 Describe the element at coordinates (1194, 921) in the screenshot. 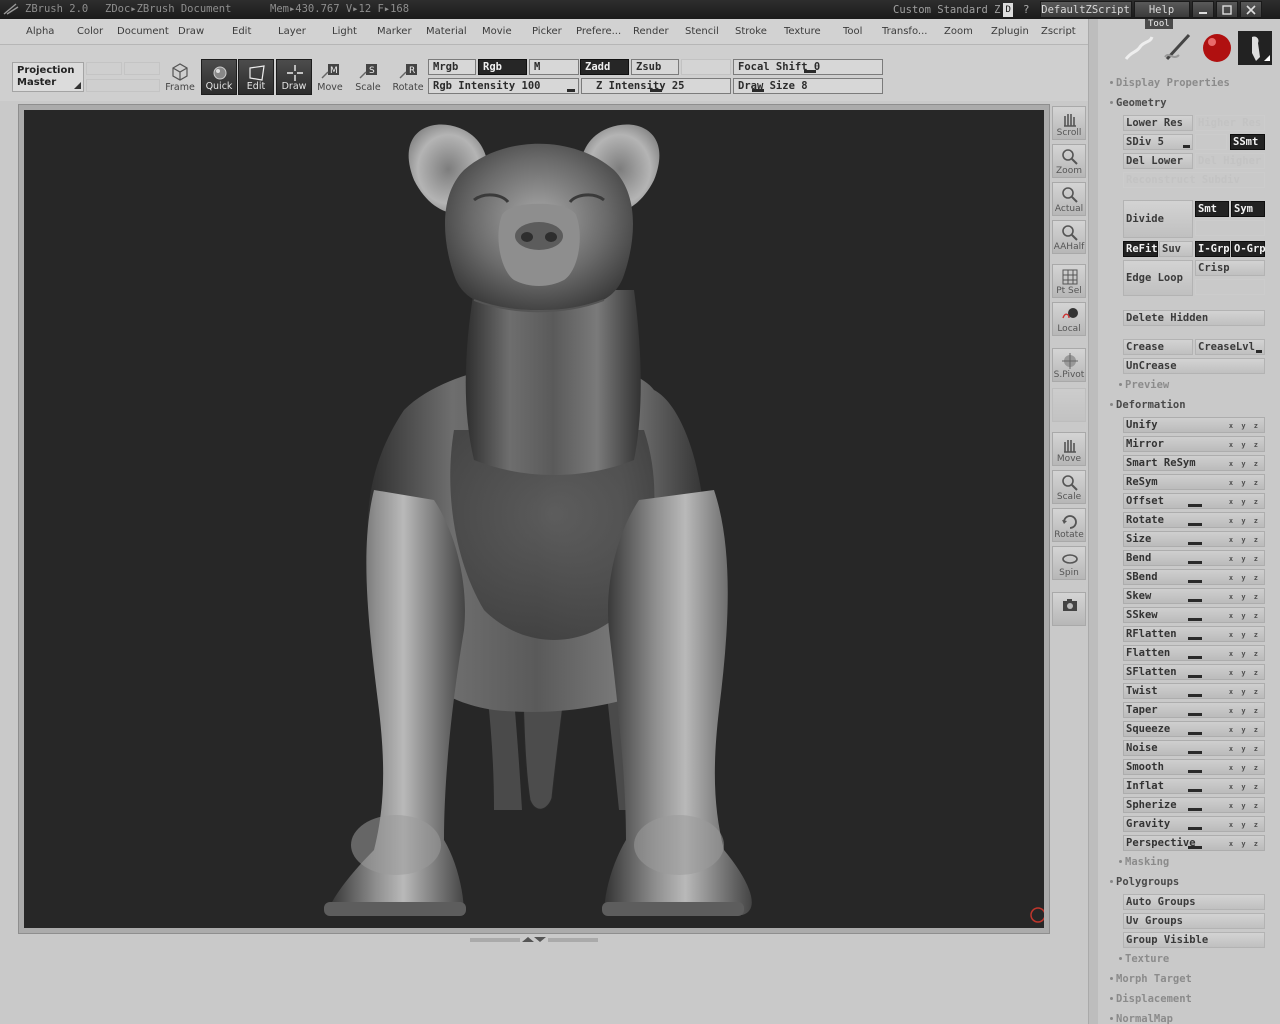

I see `uv-groups-button: Uv Groups` at that location.